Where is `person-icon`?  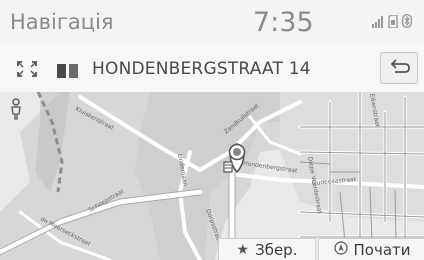
person-icon is located at coordinates (16, 109).